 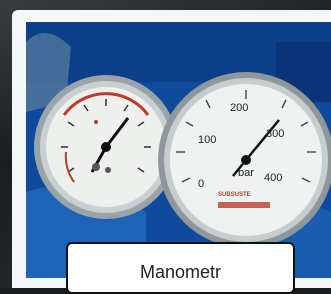 I want to click on caption-box: Manometr, so click(x=180, y=268).